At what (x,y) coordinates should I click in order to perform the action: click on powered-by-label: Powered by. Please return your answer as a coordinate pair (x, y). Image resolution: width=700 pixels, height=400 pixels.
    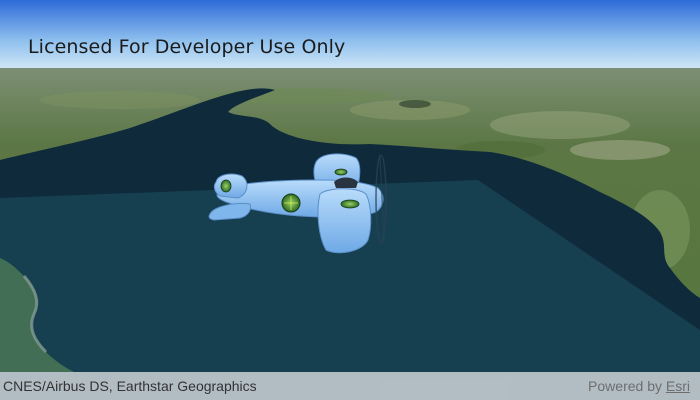
    Looking at the image, I should click on (625, 386).